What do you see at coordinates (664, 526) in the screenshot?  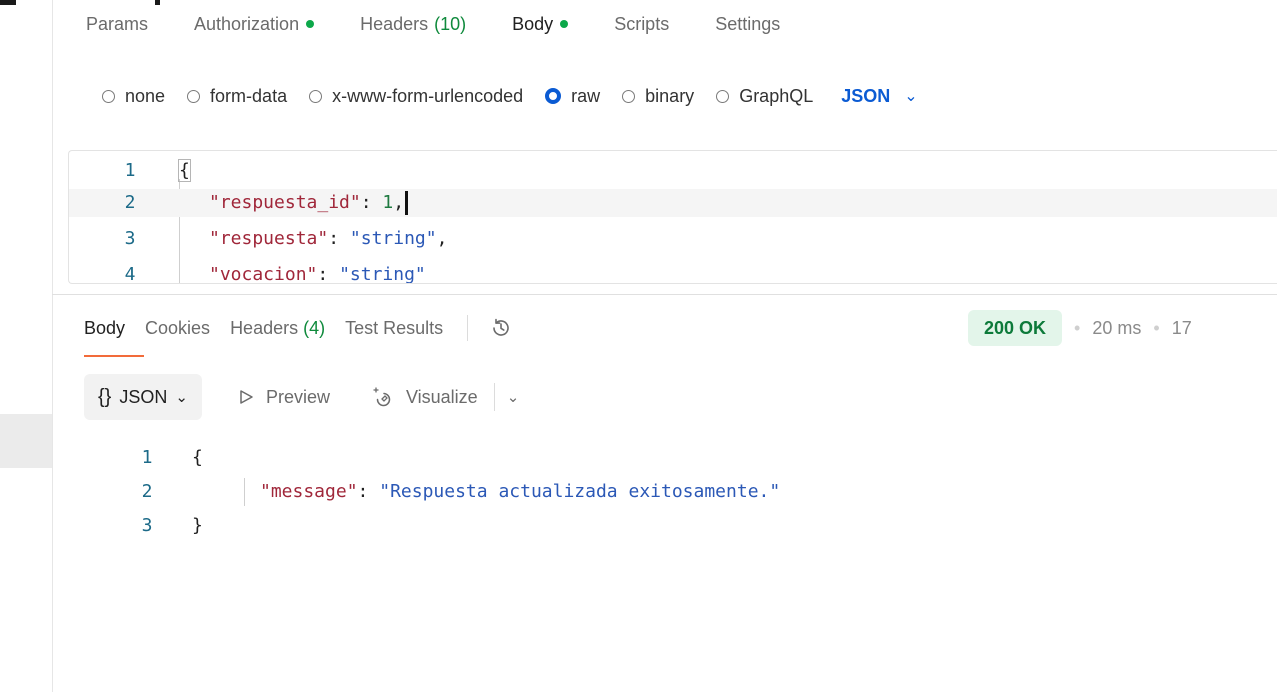 I see `response-line: 3 }` at bounding box center [664, 526].